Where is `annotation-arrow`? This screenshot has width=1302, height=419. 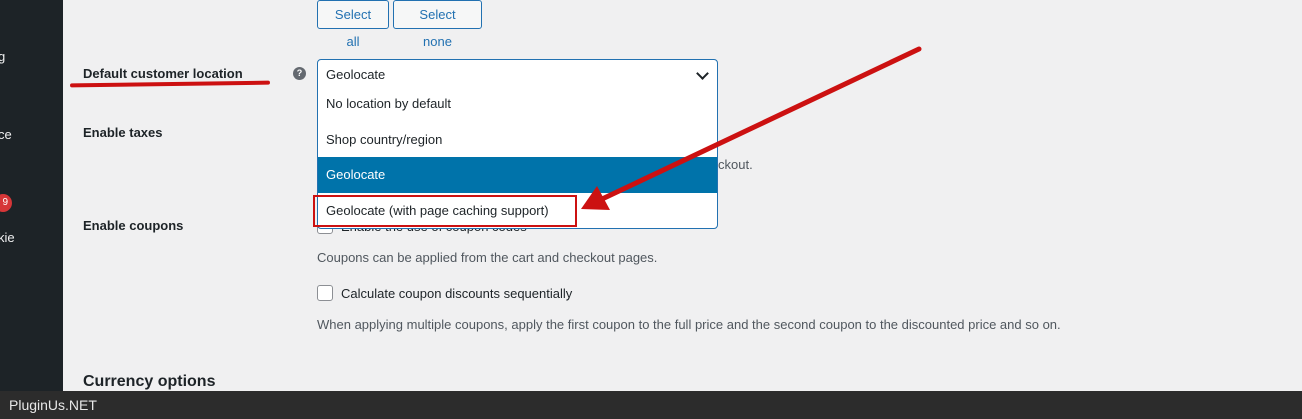 annotation-arrow is located at coordinates (751, 128).